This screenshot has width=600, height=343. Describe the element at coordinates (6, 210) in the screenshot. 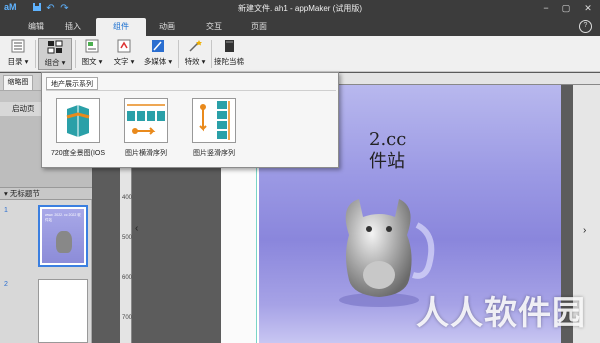

I see `page-number: 1` at that location.